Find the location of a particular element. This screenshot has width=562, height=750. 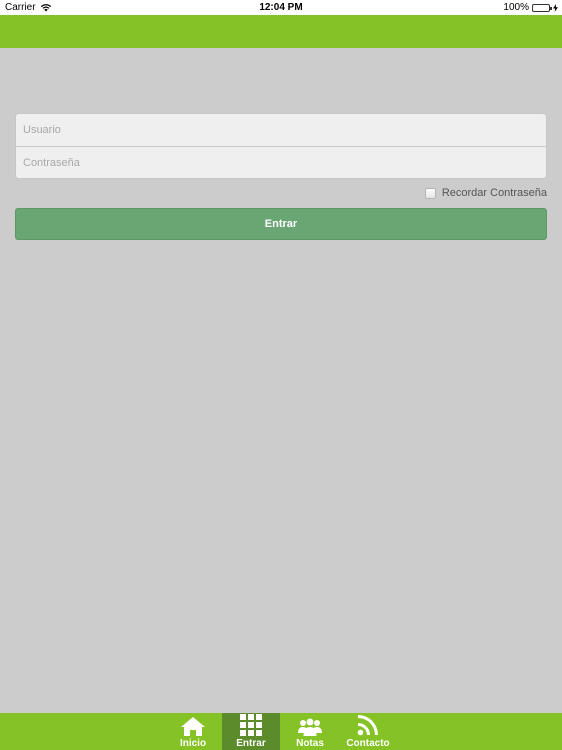

status-bar: Carrier 12:04 PM 100% is located at coordinates (281, 7).